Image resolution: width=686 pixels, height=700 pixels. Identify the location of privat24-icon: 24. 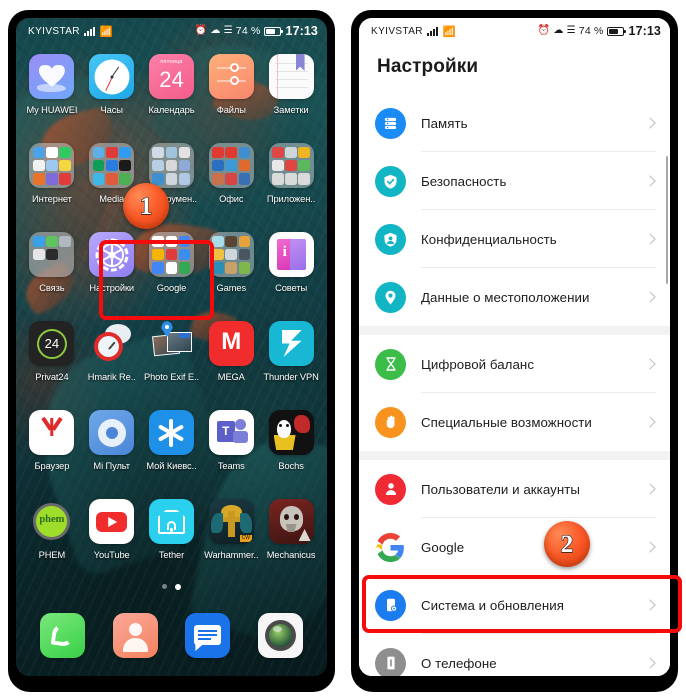
(52, 343).